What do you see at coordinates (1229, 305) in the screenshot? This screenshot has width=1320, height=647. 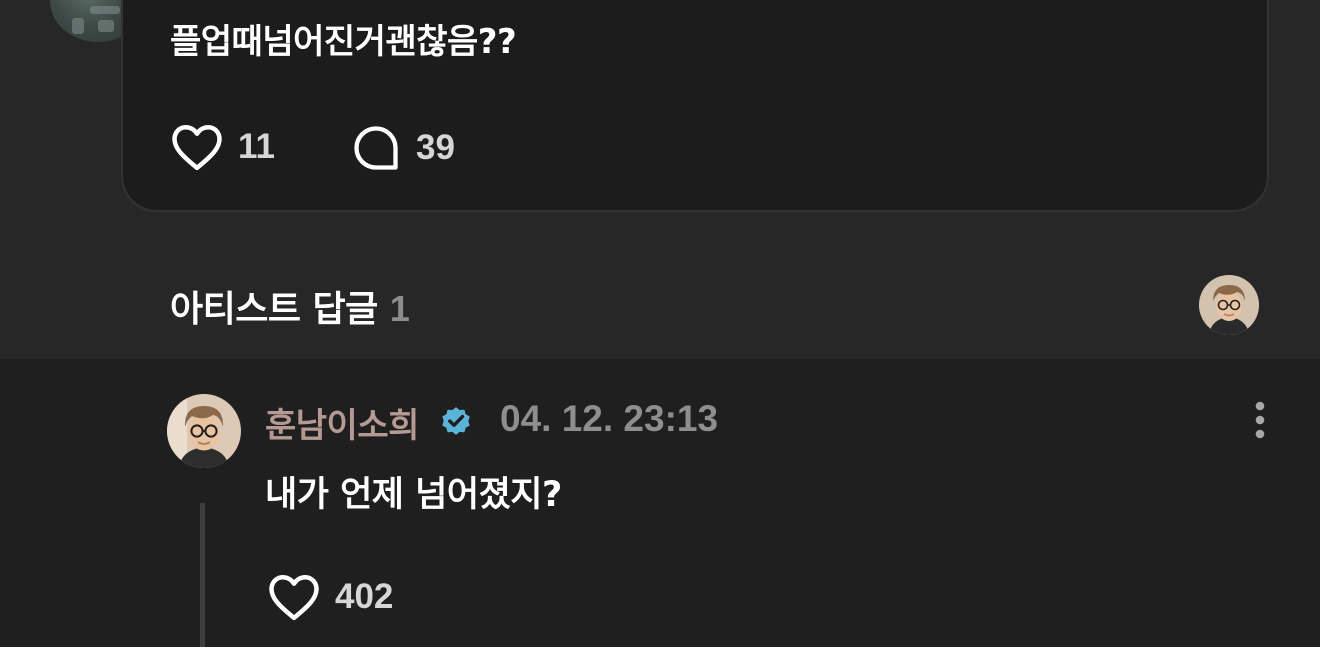 I see `artist-avatar-small` at bounding box center [1229, 305].